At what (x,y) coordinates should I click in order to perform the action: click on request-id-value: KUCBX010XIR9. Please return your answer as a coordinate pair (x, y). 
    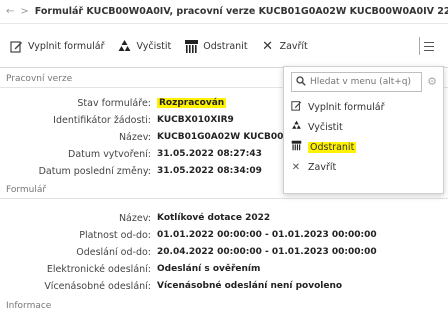
    Looking at the image, I should click on (195, 120).